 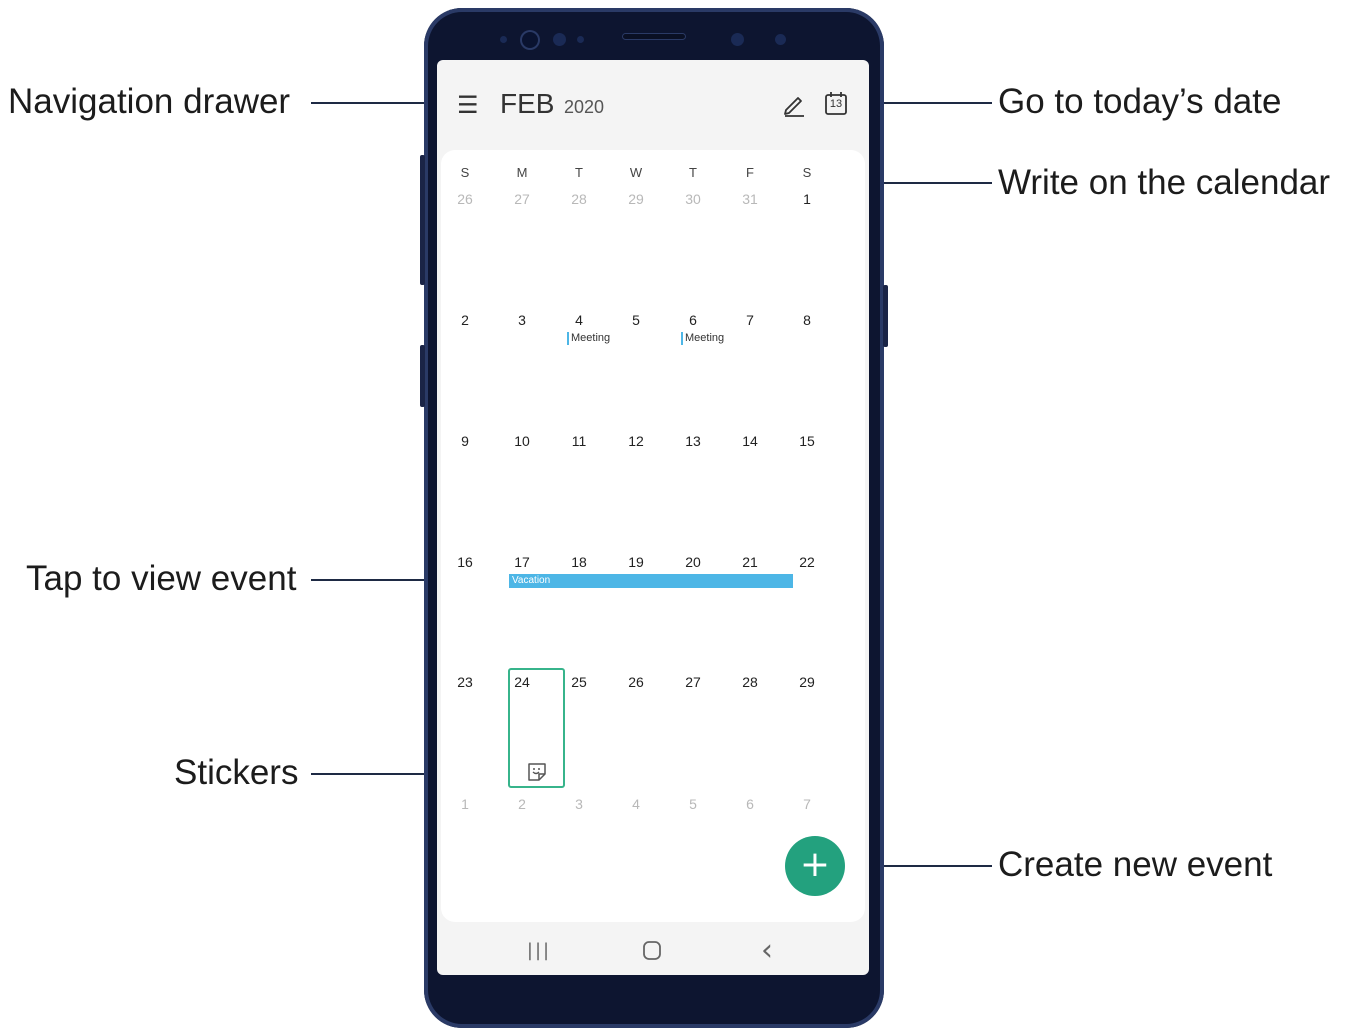 I want to click on weekday-wed: W, so click(x=636, y=172).